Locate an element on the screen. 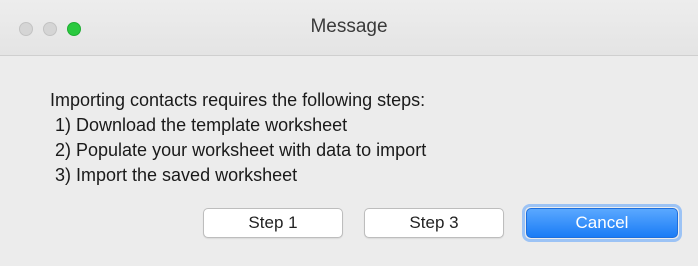 This screenshot has width=698, height=266. step-3-button: Step 3 is located at coordinates (434, 223).